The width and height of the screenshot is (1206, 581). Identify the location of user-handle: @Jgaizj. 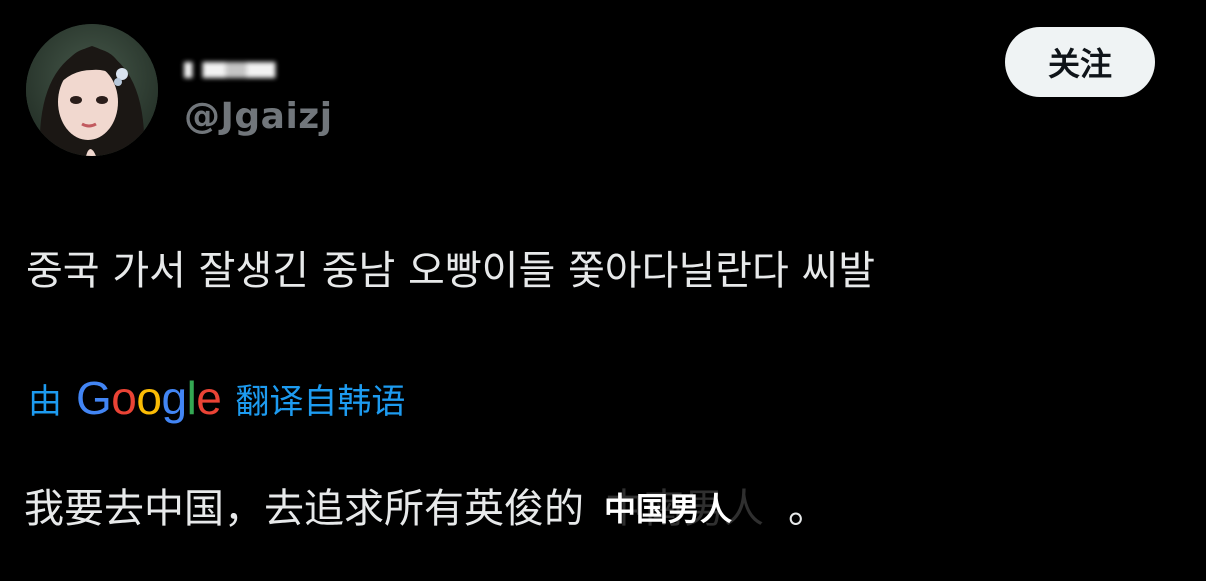
(258, 116).